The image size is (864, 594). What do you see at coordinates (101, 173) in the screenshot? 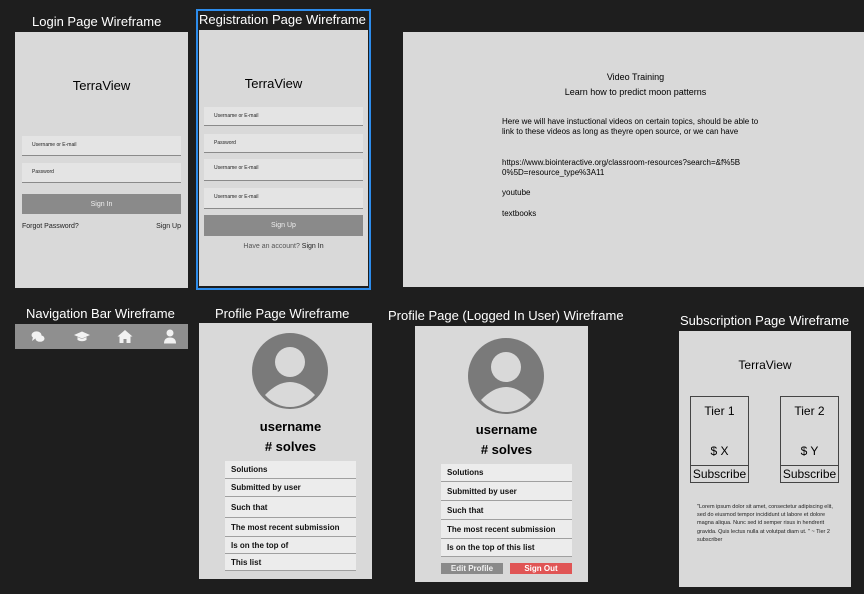
I see `login-password-input: Password` at bounding box center [101, 173].